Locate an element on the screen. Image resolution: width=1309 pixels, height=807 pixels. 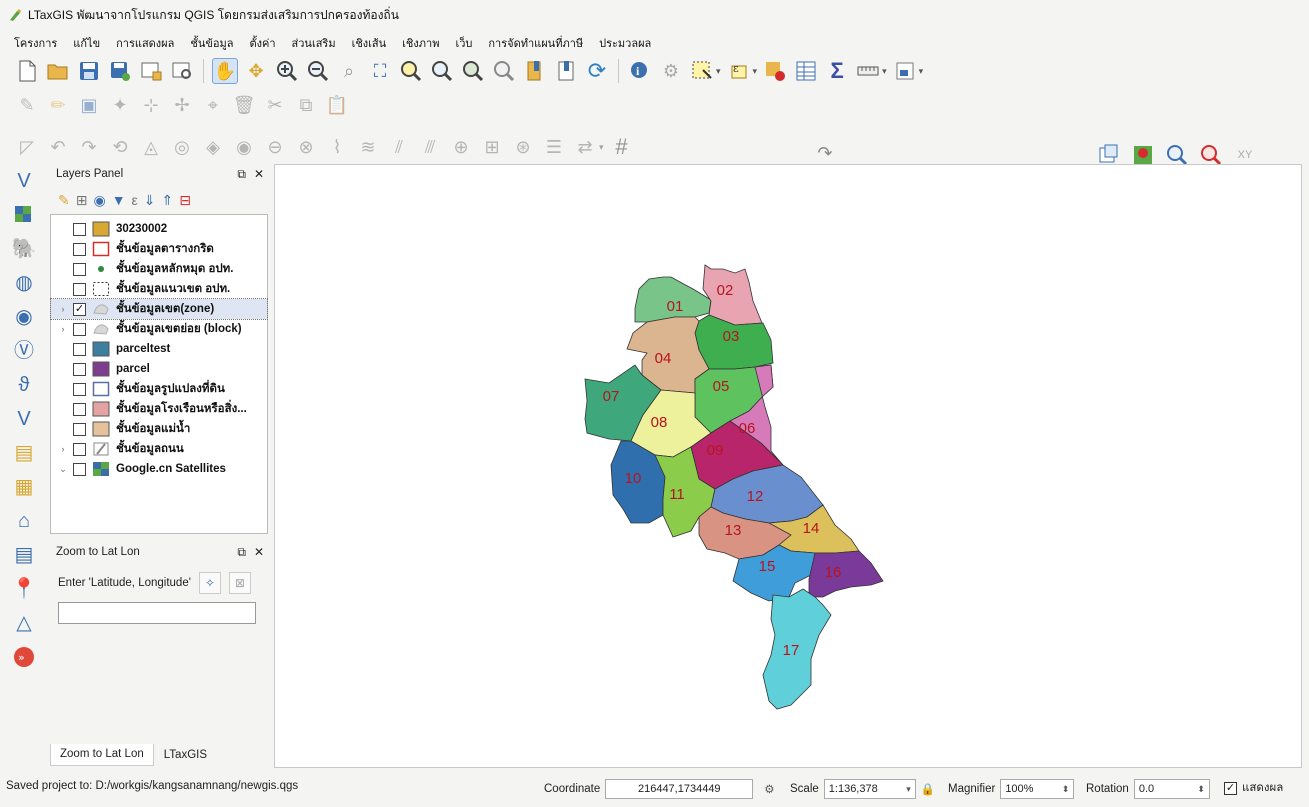
merge-features-icon: ⊕ is located at coordinates (461, 147).